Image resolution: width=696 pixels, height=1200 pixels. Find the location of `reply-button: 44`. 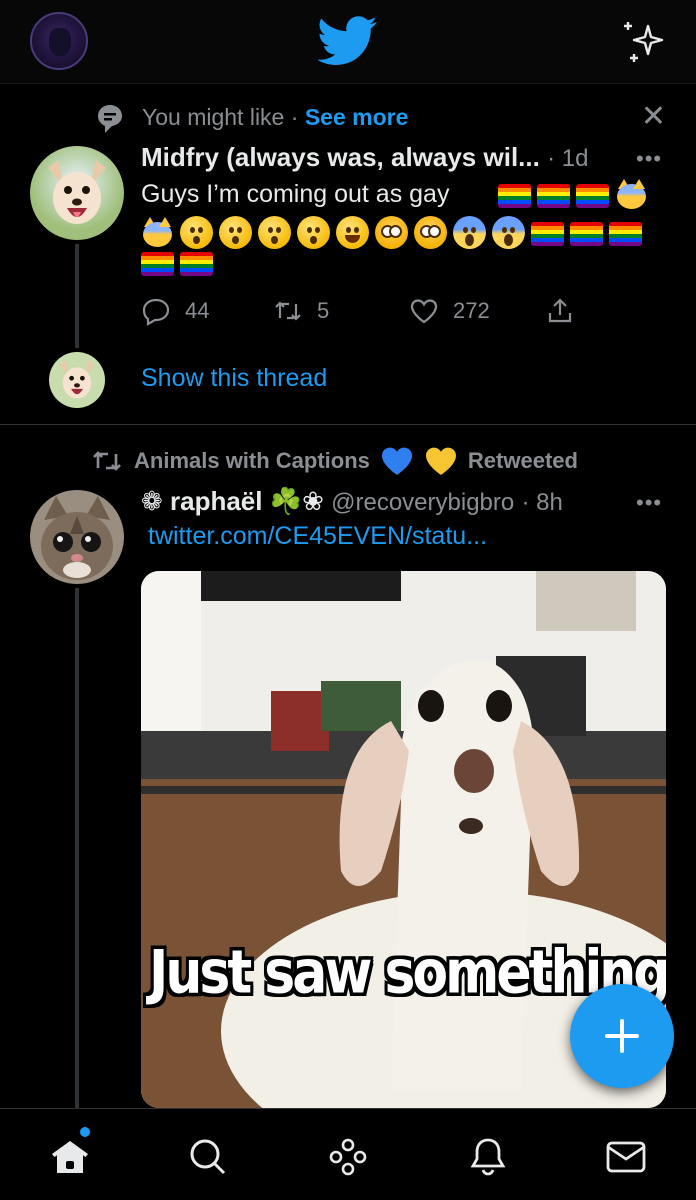

reply-button: 44 is located at coordinates (175, 311).